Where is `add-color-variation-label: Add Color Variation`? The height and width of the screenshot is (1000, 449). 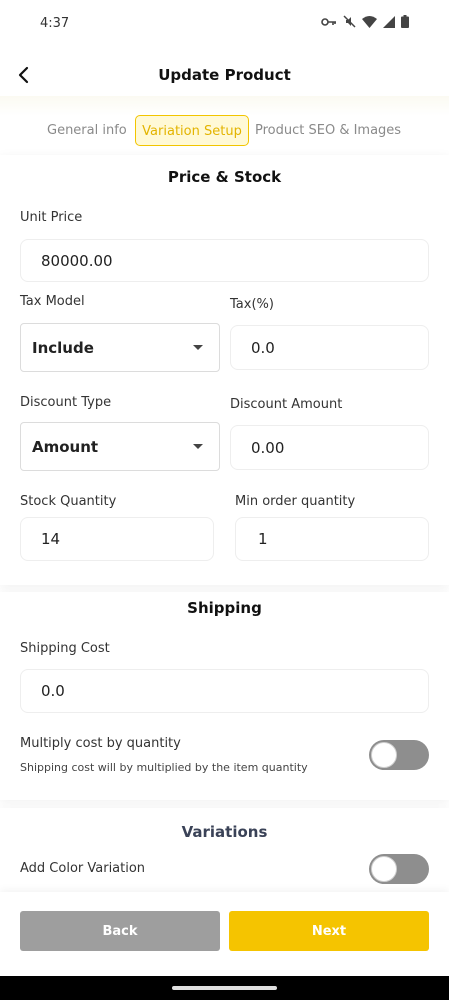
add-color-variation-label: Add Color Variation is located at coordinates (83, 868).